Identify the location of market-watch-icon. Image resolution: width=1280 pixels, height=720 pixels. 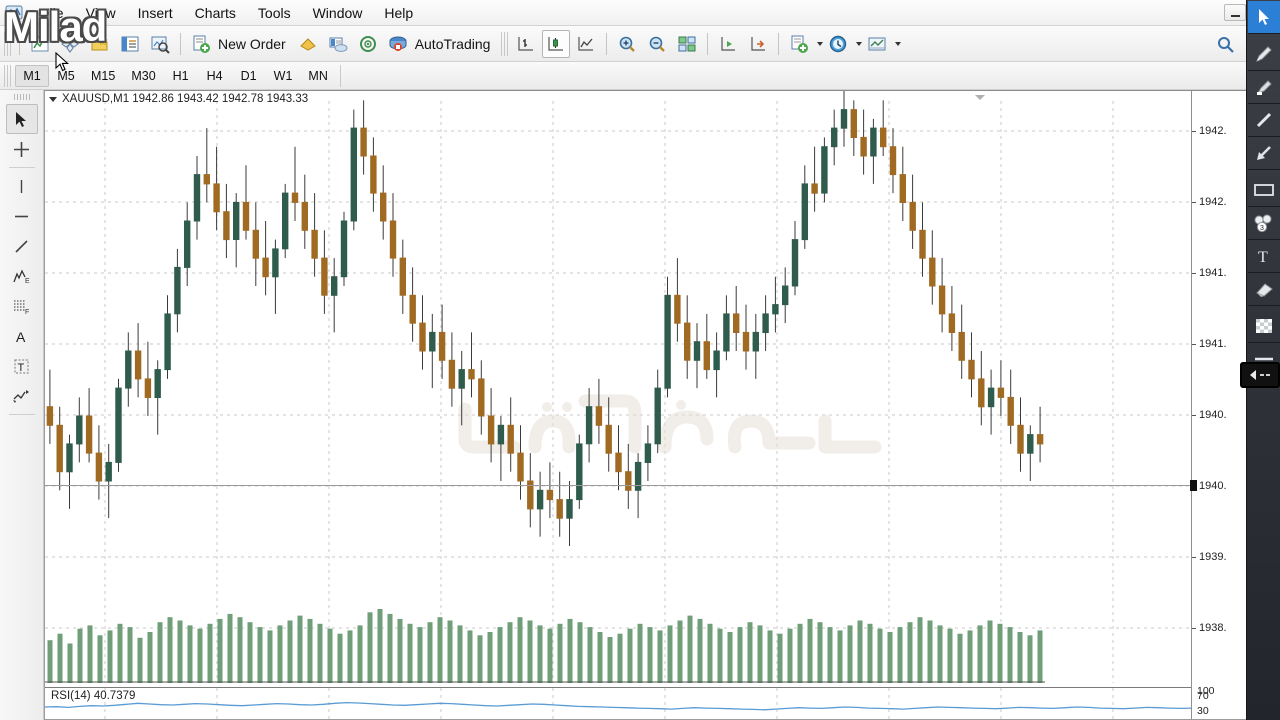
(100, 44).